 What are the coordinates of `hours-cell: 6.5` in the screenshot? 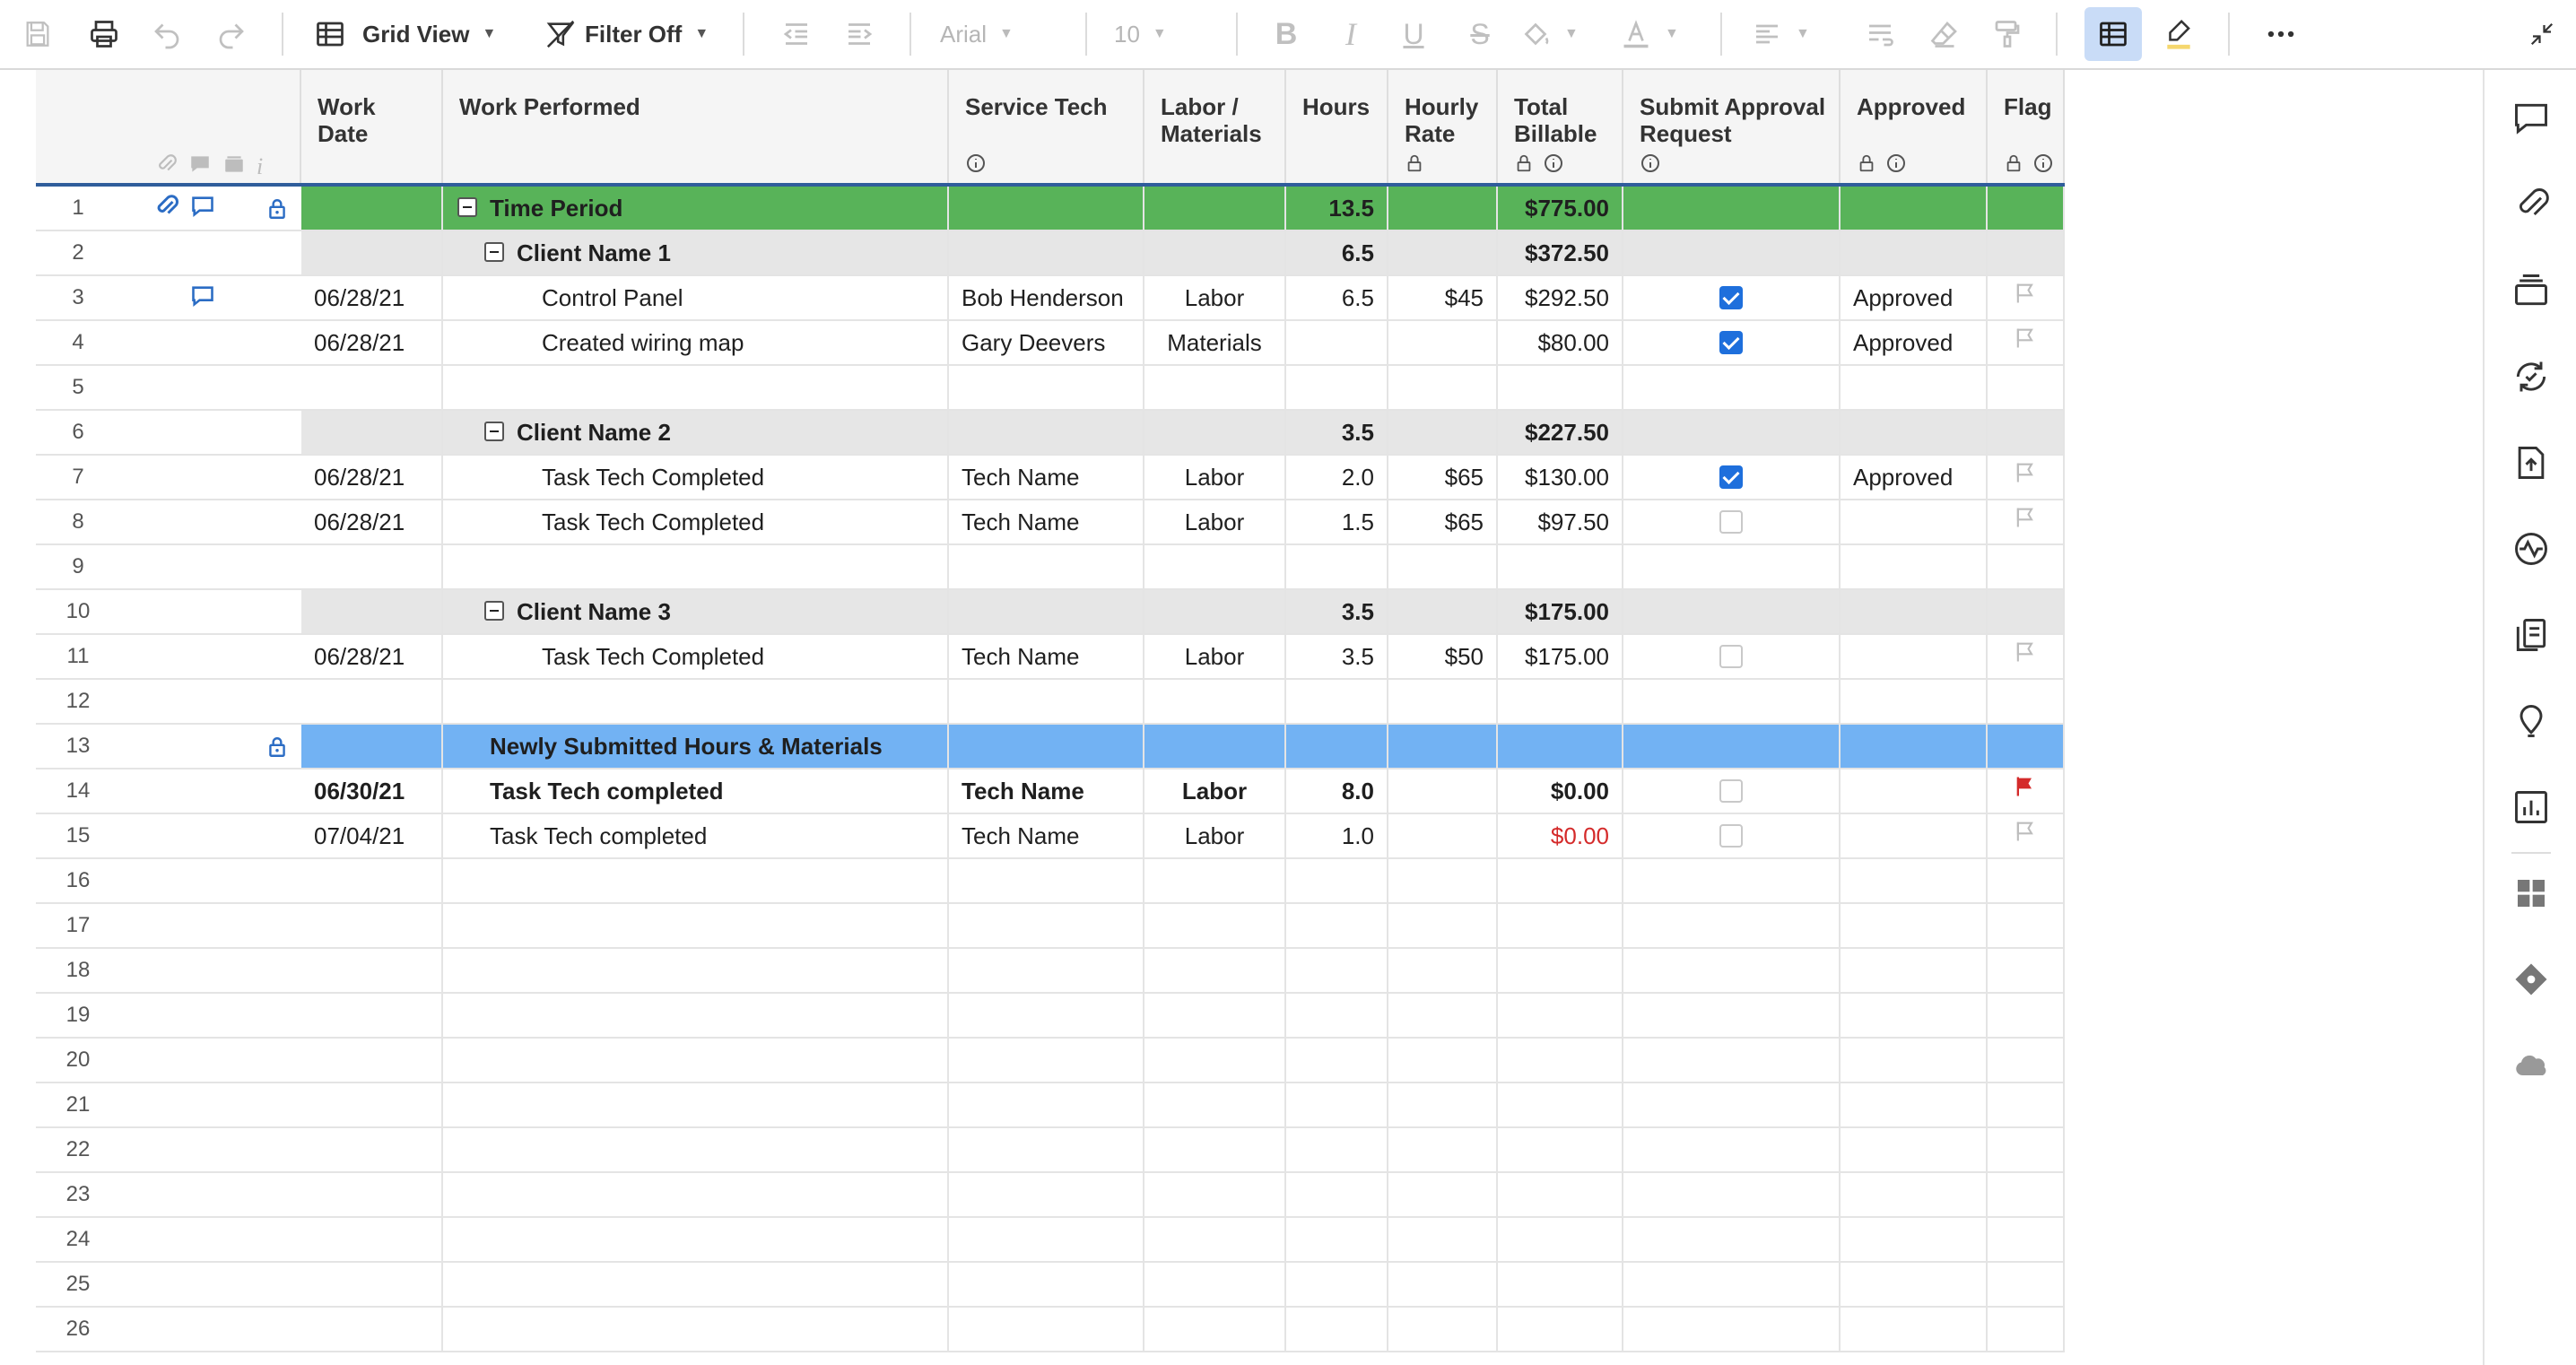 It's located at (1337, 297).